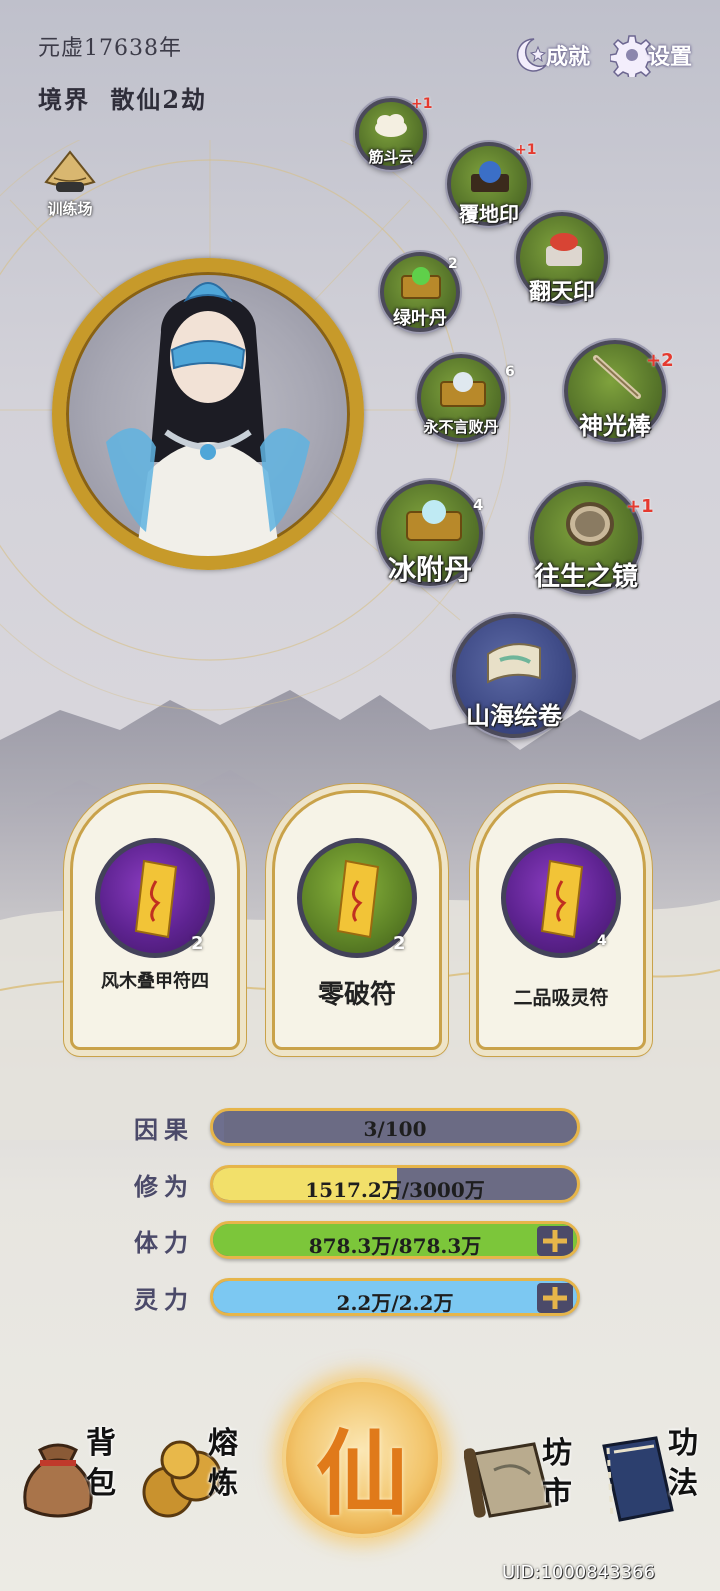  I want to click on item-ice-pill: 4 冰附丹, so click(430, 533).